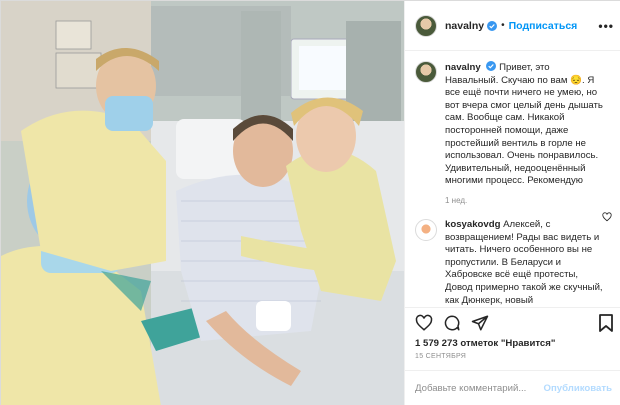 The image size is (620, 405). Describe the element at coordinates (464, 26) in the screenshot. I see `author-username: navalny` at that location.